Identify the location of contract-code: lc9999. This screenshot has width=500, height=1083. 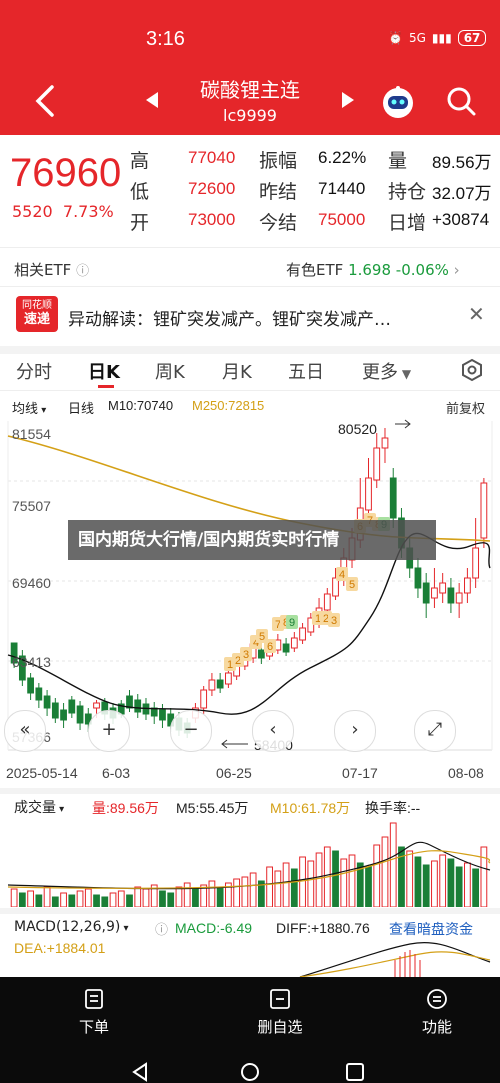
(250, 115).